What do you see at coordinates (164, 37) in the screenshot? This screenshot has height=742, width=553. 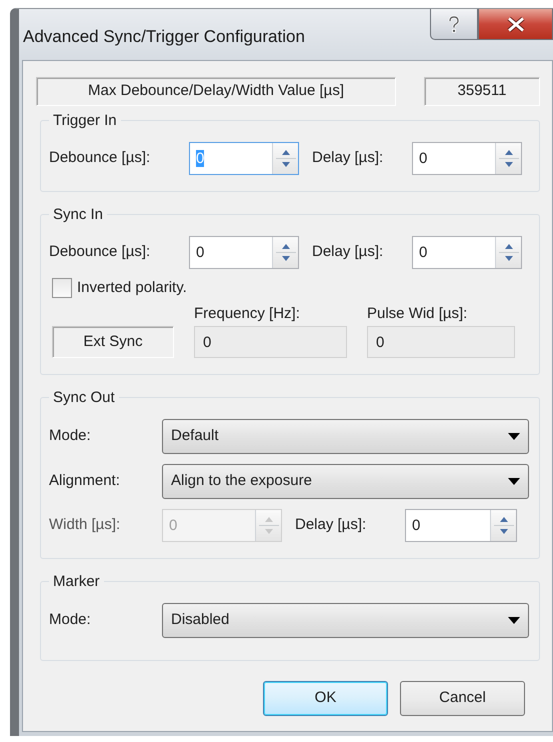 I see `window-title: Advanced Sync/Trigger Configuration` at bounding box center [164, 37].